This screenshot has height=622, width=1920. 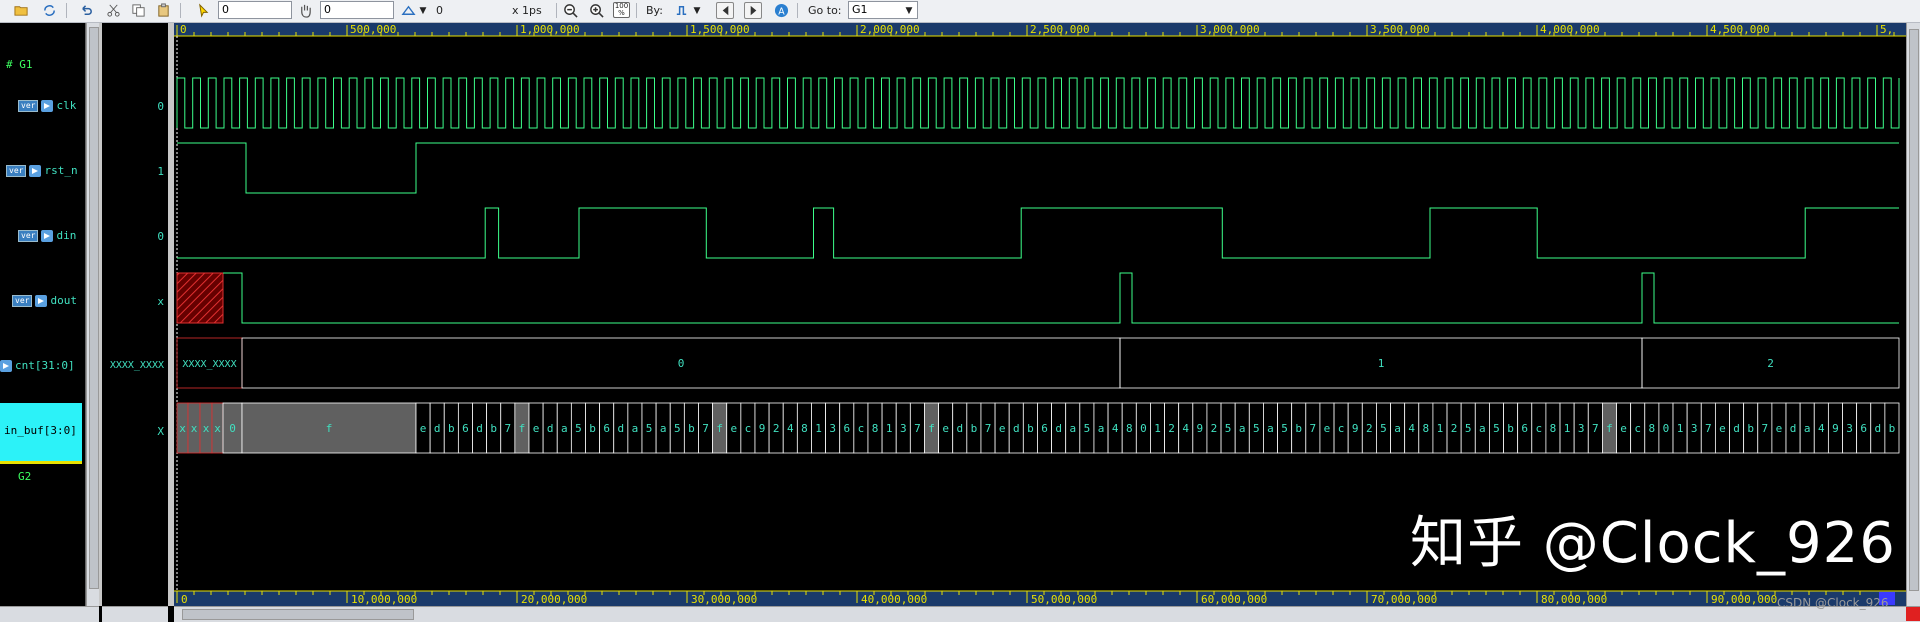 What do you see at coordinates (781, 10) in the screenshot?
I see `search-icon: A` at bounding box center [781, 10].